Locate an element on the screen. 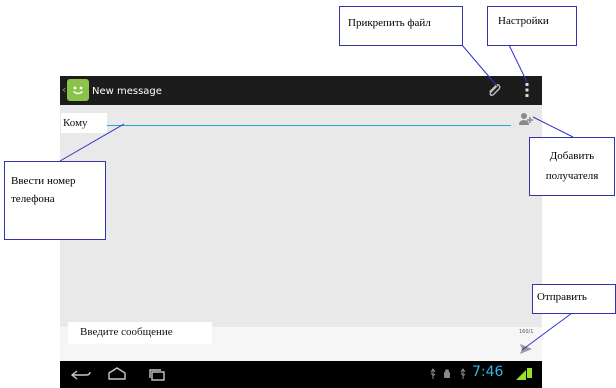 Image resolution: width=616 pixels, height=388 pixels. callout-enter-phone: Ввести номер телефона is located at coordinates (55, 200).